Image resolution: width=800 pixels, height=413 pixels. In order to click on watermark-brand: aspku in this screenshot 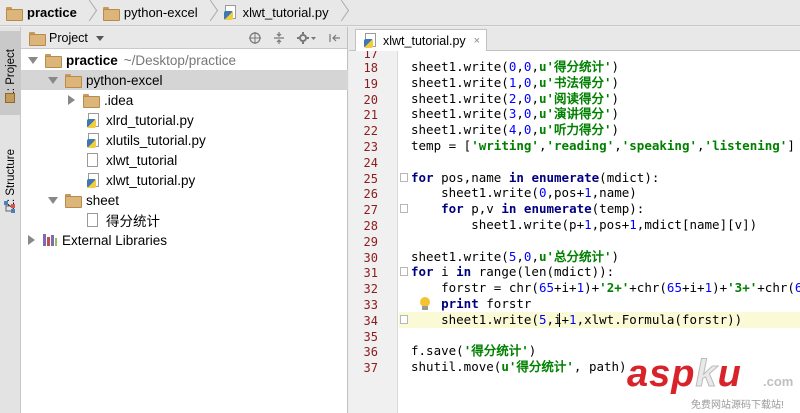, I will do `click(684, 374)`.